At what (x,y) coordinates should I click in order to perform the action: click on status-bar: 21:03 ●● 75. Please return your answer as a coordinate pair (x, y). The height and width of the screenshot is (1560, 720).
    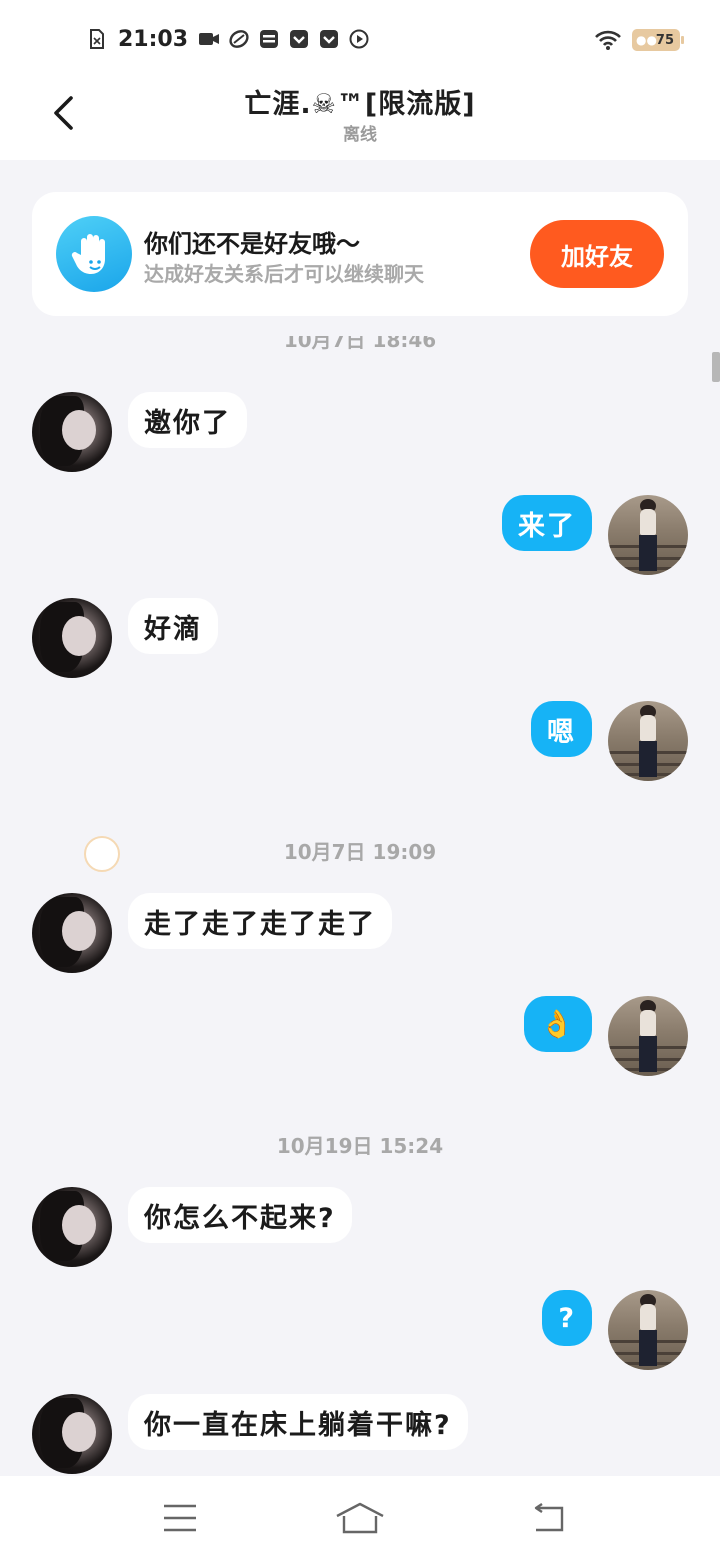
    Looking at the image, I should click on (360, 39).